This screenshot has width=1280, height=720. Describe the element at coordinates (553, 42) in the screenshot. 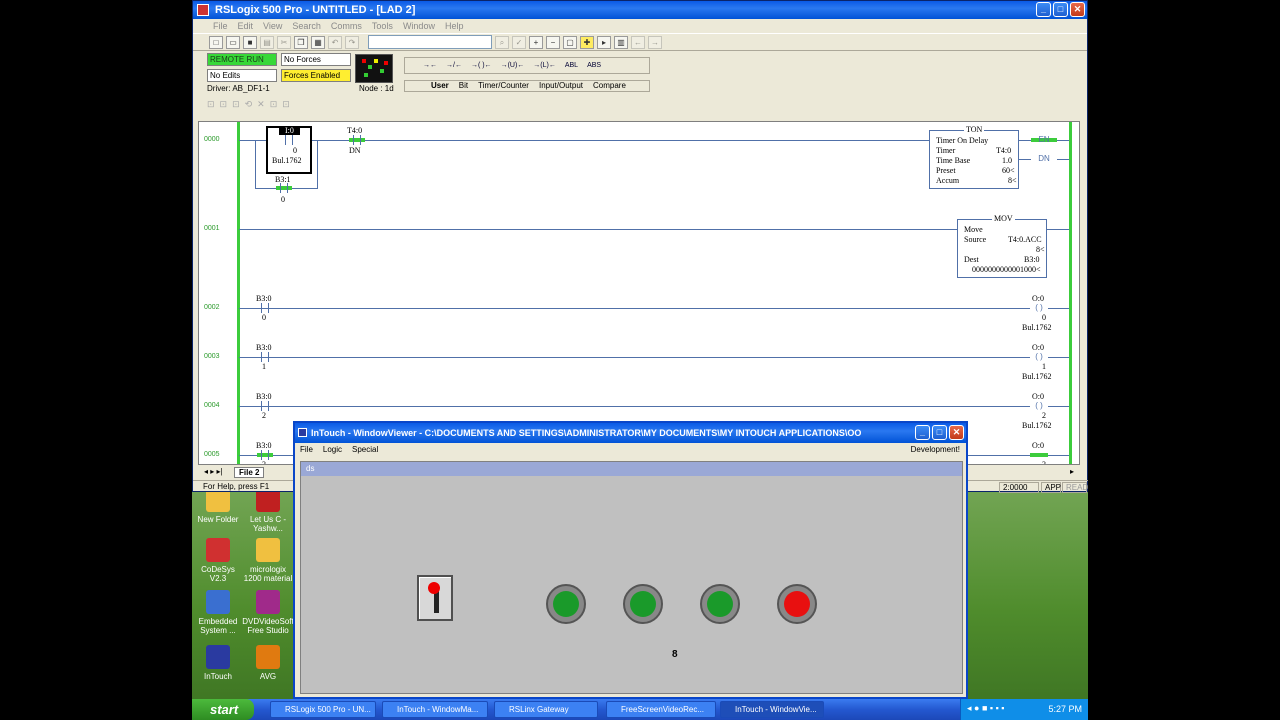

I see `zoom-out-icon: −` at that location.